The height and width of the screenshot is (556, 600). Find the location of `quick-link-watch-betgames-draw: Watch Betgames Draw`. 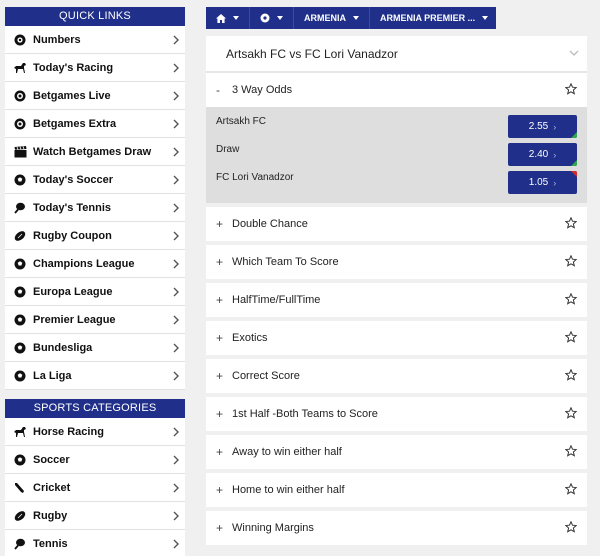

quick-link-watch-betgames-draw: Watch Betgames Draw is located at coordinates (95, 152).